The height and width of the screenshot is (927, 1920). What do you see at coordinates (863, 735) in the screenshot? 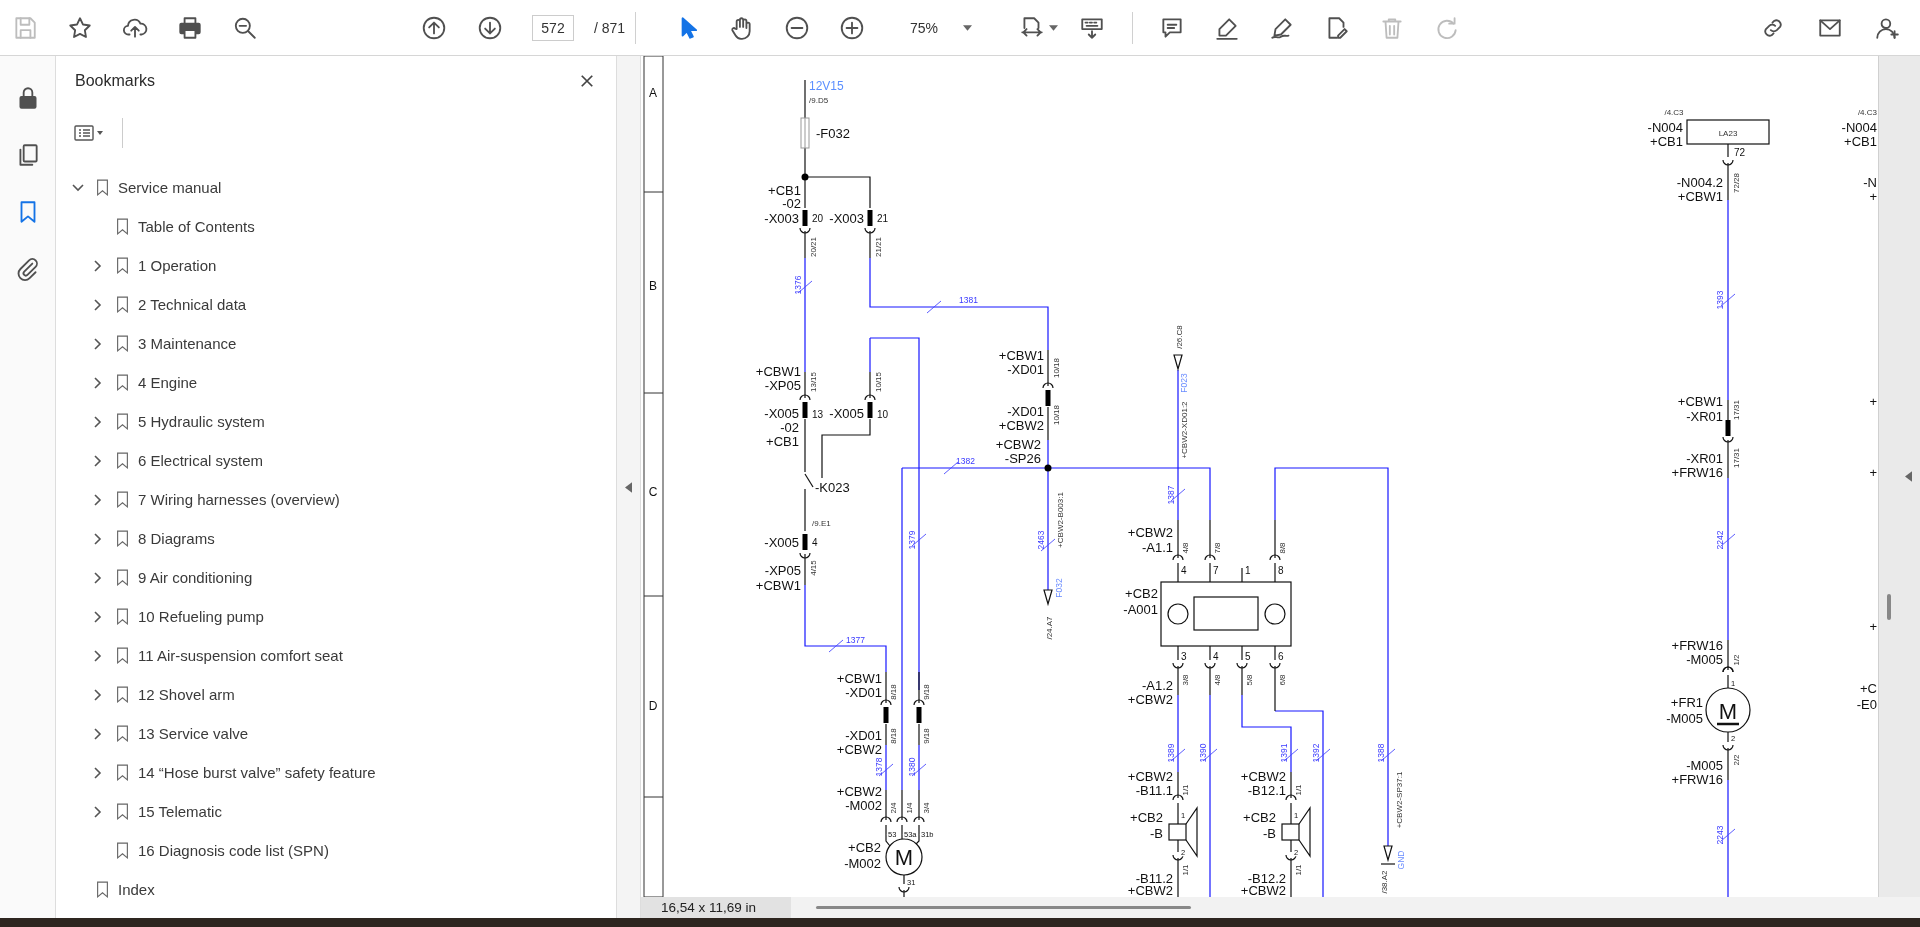
I see `component-label: -XD01` at bounding box center [863, 735].